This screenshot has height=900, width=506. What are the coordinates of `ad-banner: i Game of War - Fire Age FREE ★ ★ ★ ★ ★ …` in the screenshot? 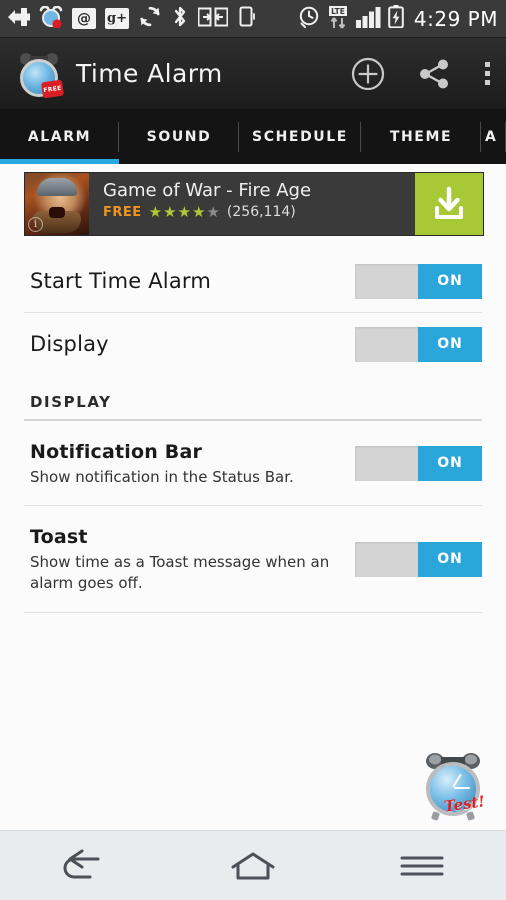 It's located at (254, 204).